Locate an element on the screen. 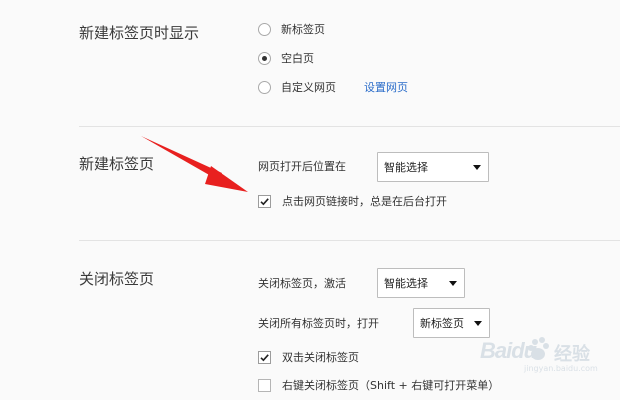 The height and width of the screenshot is (400, 620). baidu-jingyan-watermark: Baidu 经验 jingyan.baidu.com is located at coordinates (539, 356).